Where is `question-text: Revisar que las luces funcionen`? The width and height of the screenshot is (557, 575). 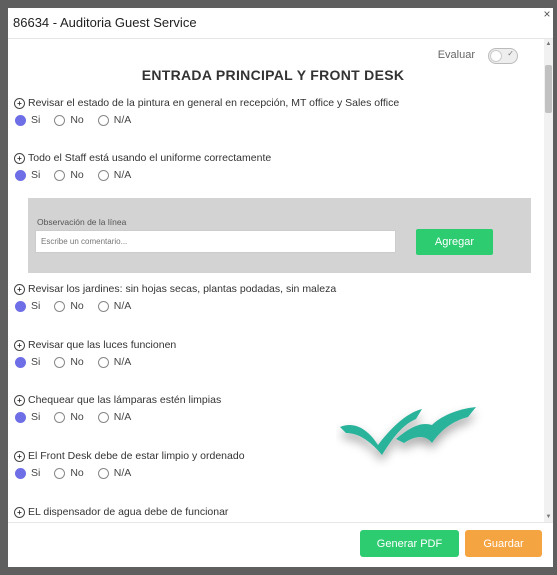 question-text: Revisar que las luces funcionen is located at coordinates (102, 345).